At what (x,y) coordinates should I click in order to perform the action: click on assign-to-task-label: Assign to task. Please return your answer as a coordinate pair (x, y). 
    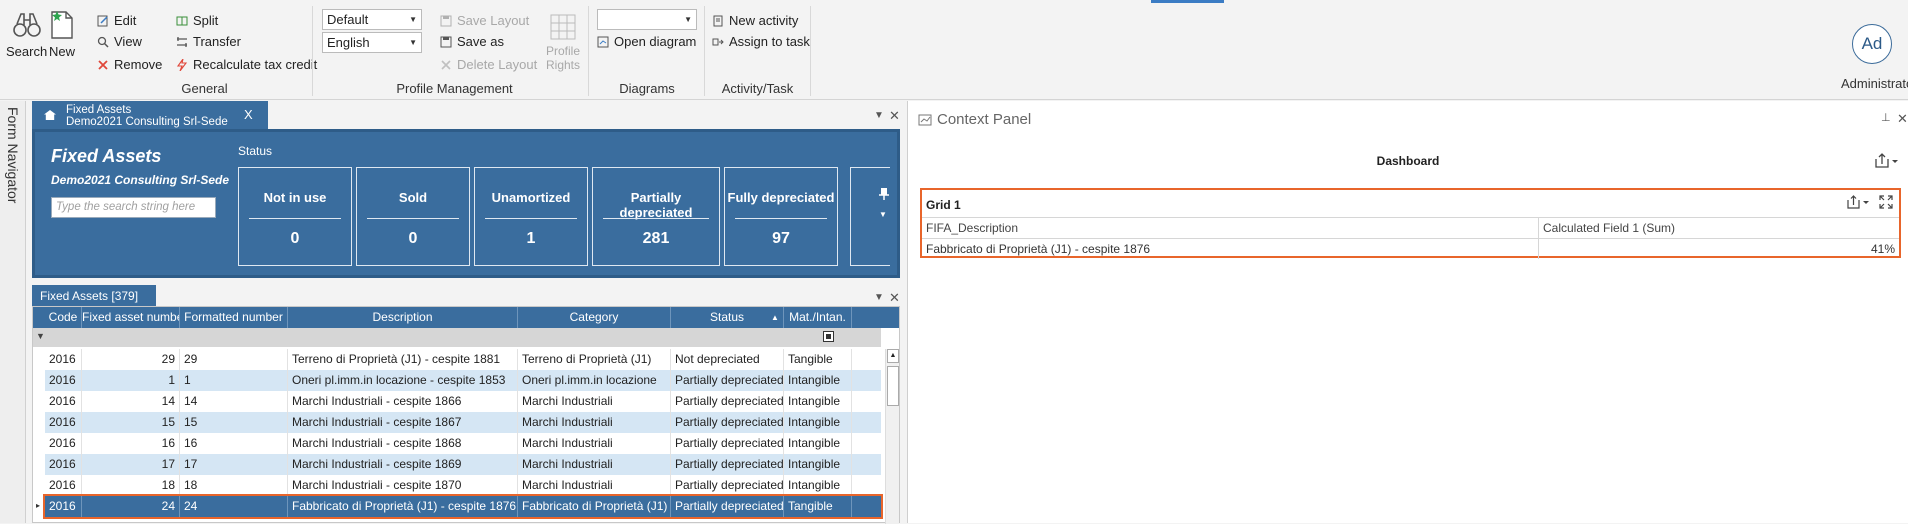
    Looking at the image, I should click on (769, 41).